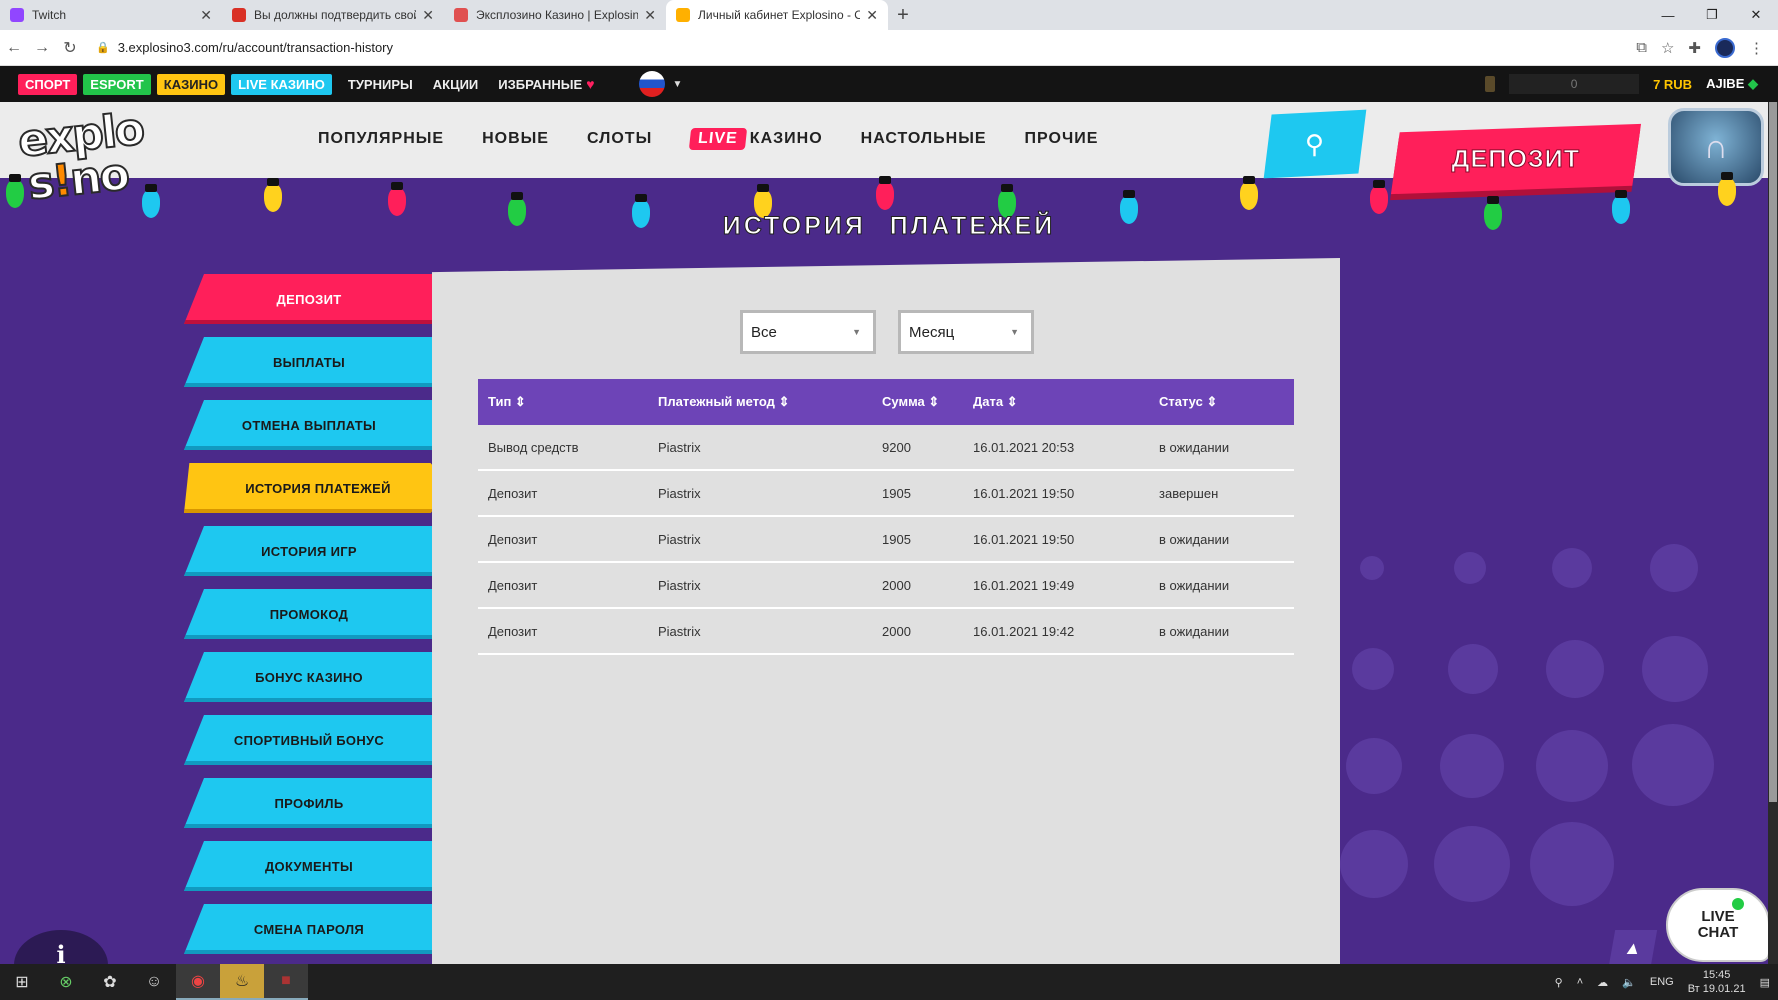 The image size is (1778, 1000). What do you see at coordinates (309, 740) in the screenshot?
I see `menu-item-sport-bonus: СПОРТИВНЫЙ БОНУС` at bounding box center [309, 740].